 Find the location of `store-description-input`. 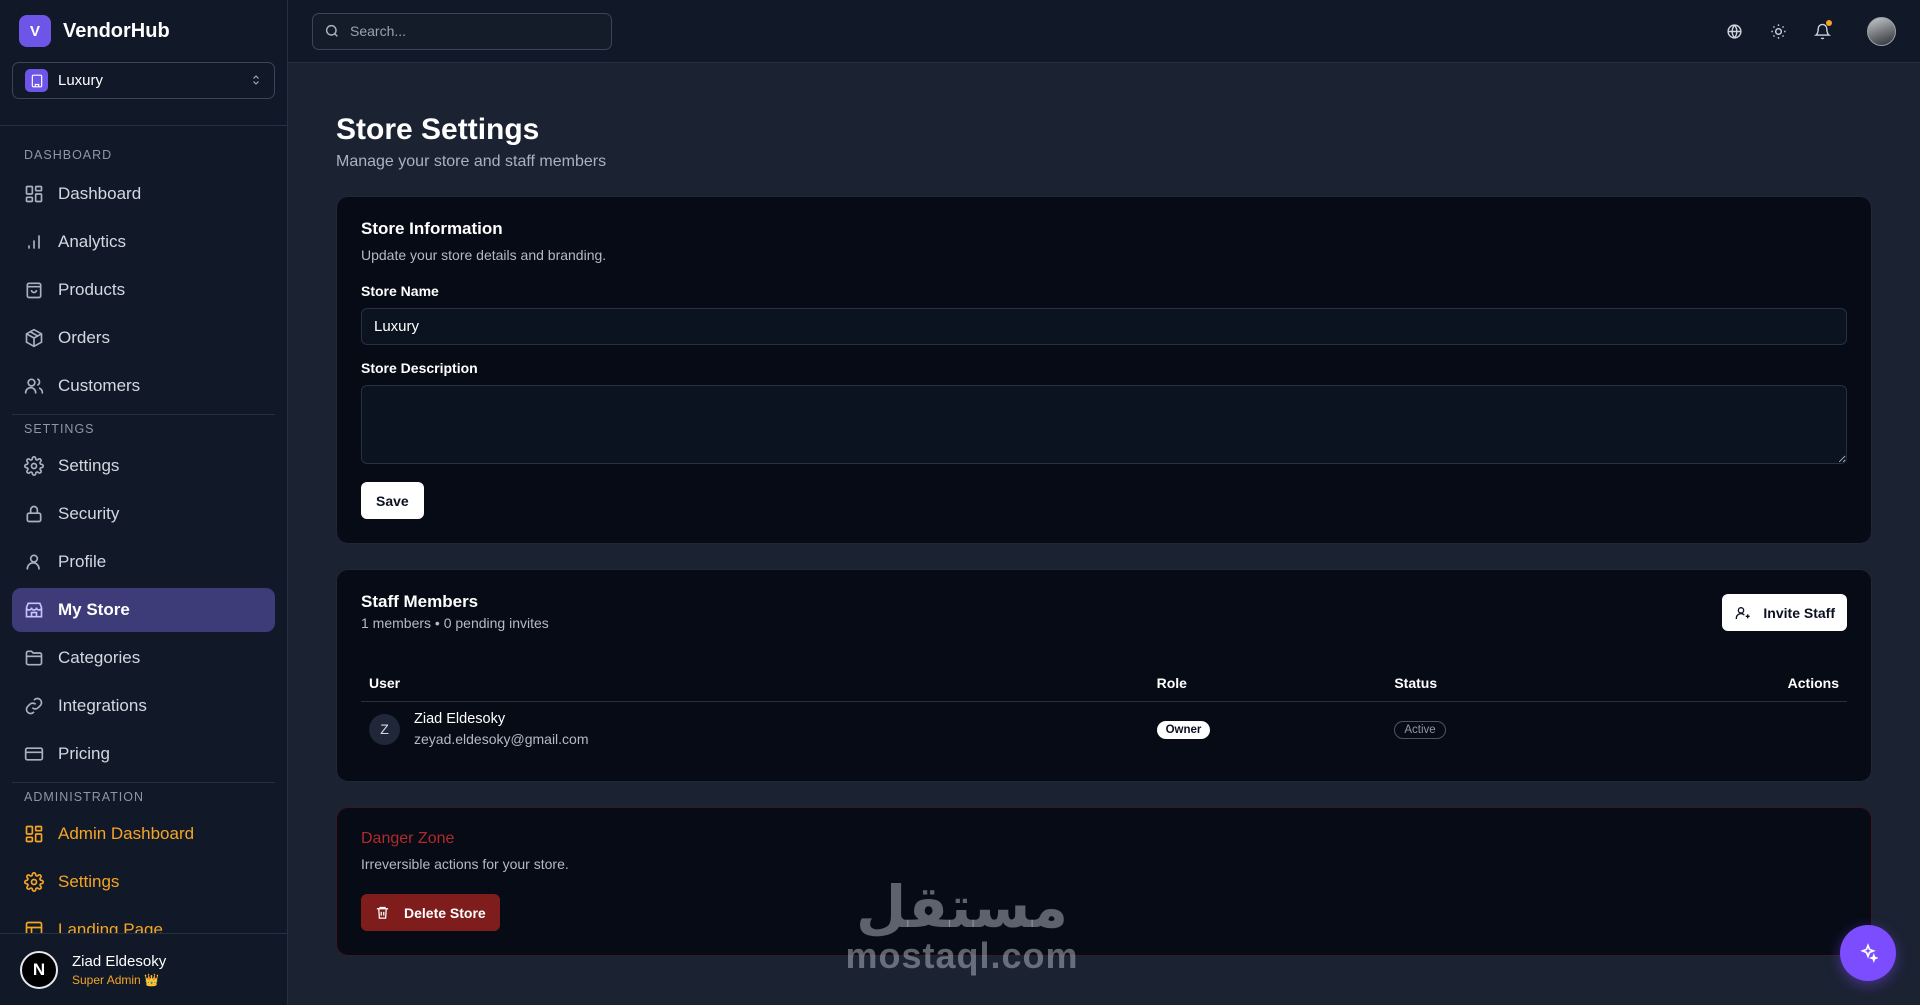

store-description-input is located at coordinates (1104, 424).